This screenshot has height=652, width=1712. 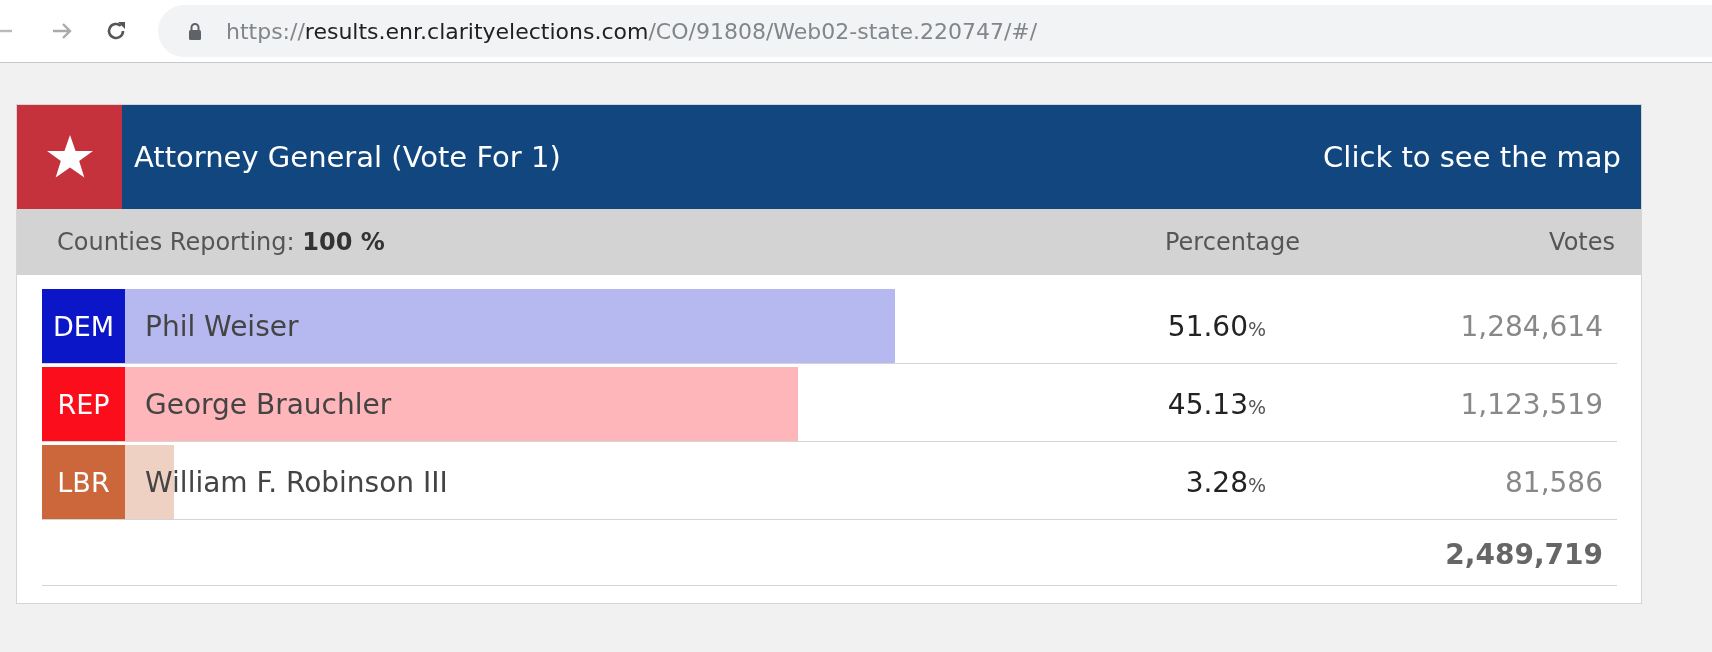 What do you see at coordinates (297, 482) in the screenshot?
I see `candidate-name: William F. Robinson III` at bounding box center [297, 482].